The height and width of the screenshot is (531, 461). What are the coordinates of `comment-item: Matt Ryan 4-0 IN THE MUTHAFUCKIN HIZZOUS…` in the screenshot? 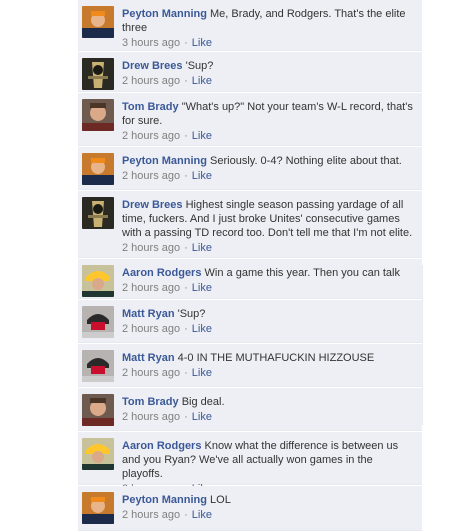 It's located at (250, 365).